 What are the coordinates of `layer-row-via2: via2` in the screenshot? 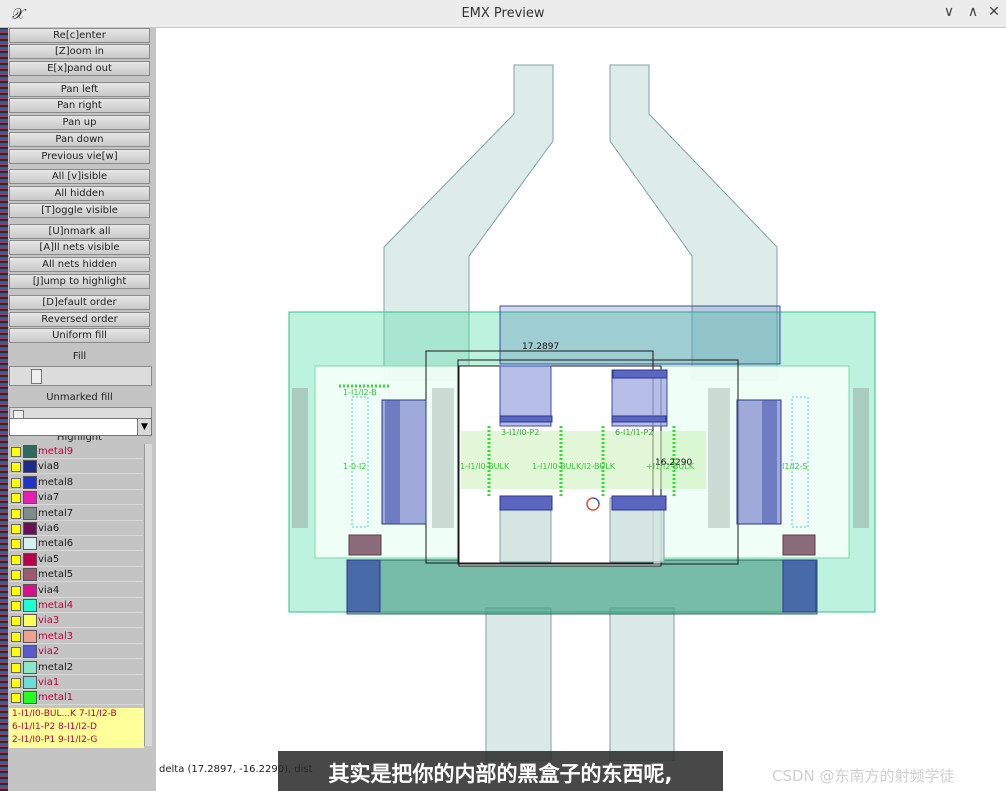 It's located at (76, 652).